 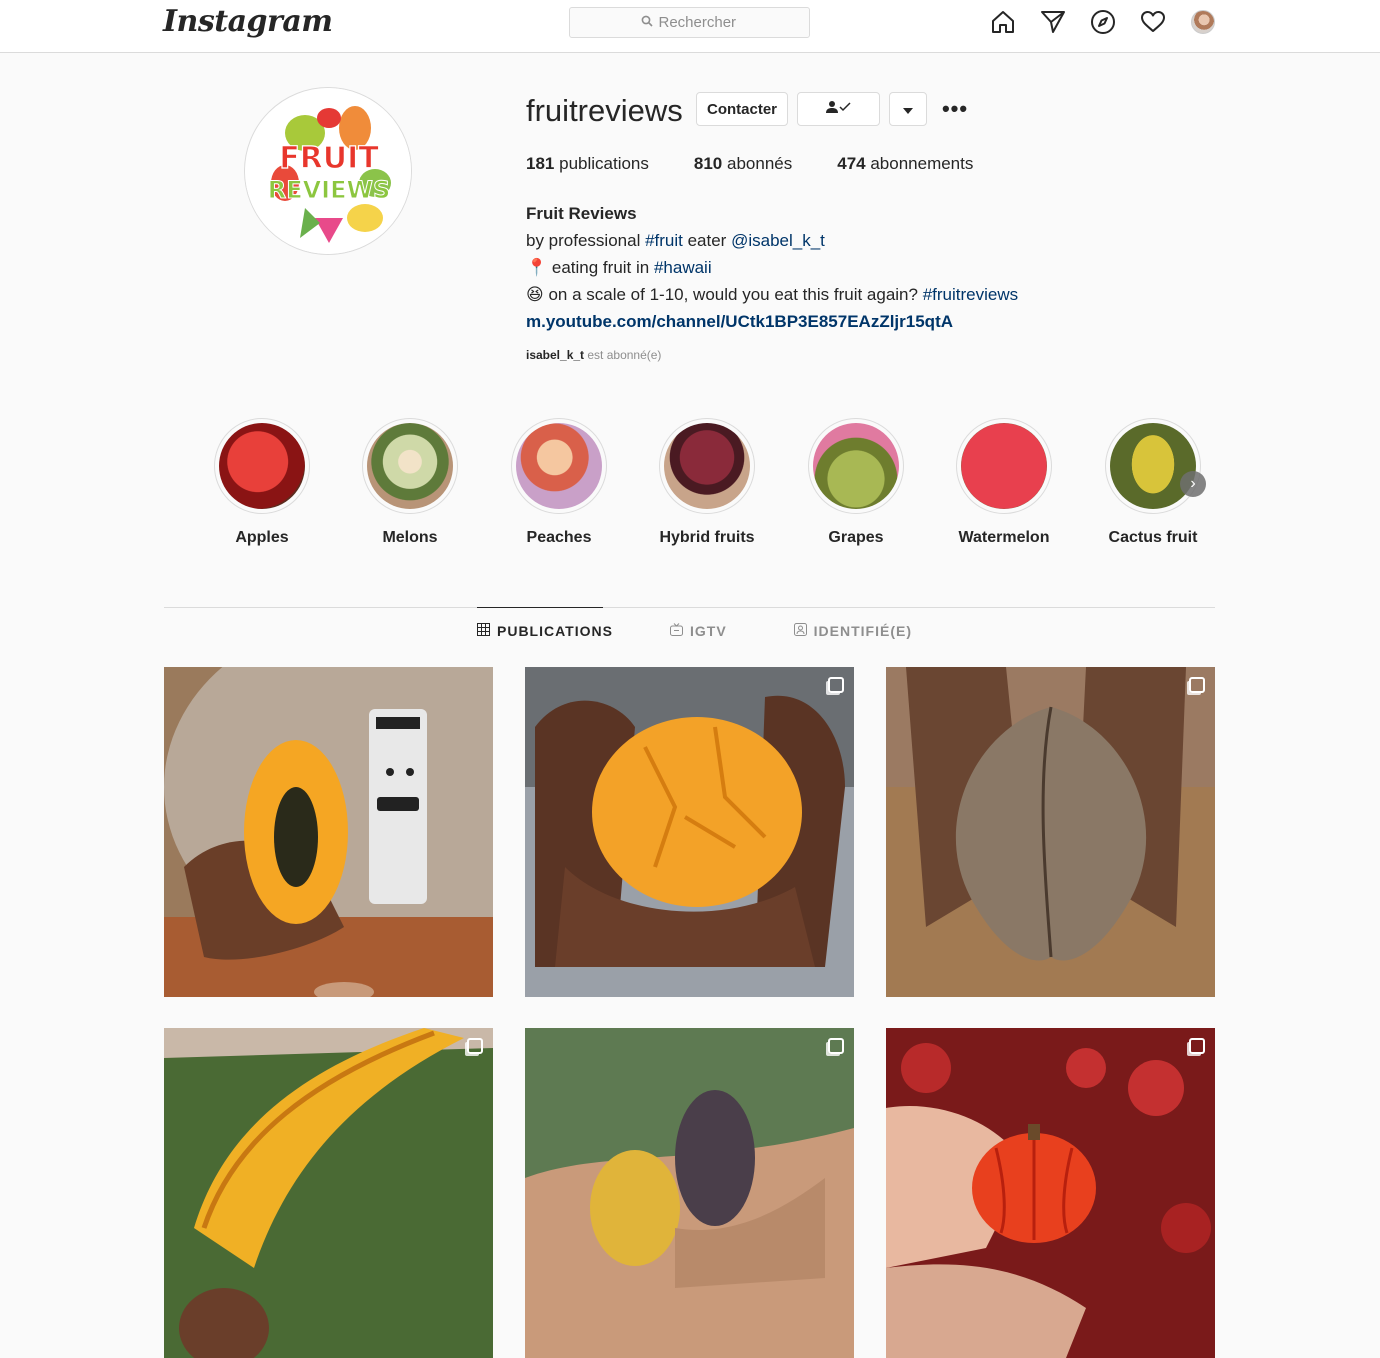 I want to click on chevron-right-icon: ›, so click(x=1193, y=484).